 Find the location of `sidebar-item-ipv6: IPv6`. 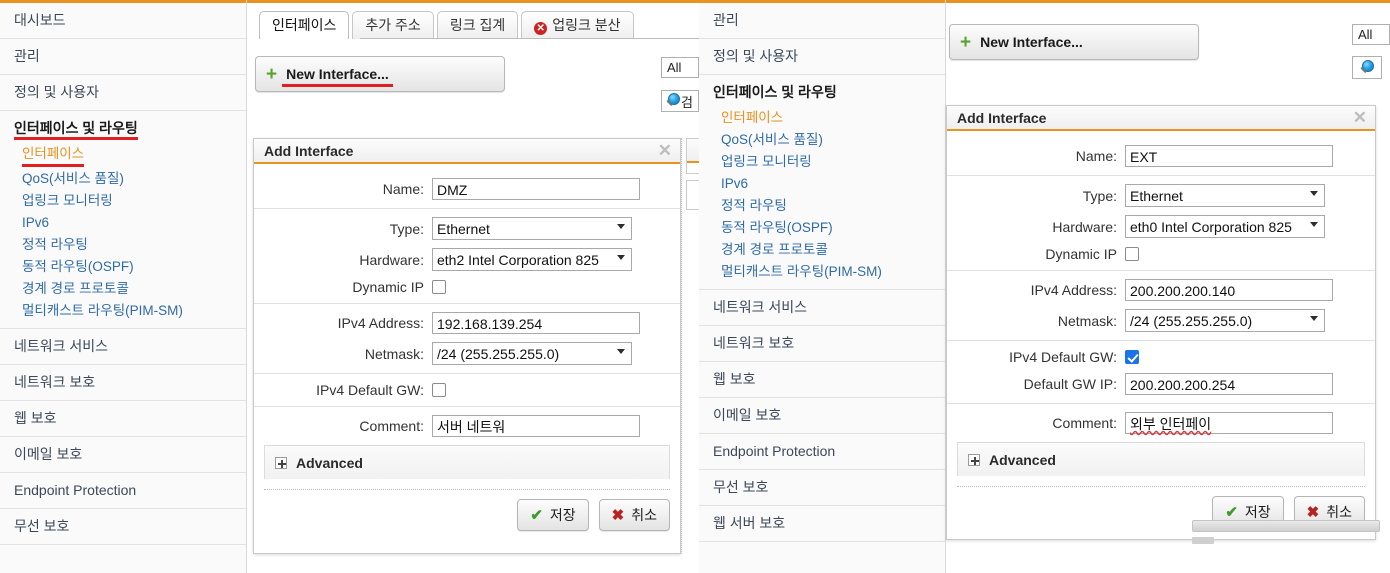

sidebar-item-ipv6: IPv6 is located at coordinates (123, 223).